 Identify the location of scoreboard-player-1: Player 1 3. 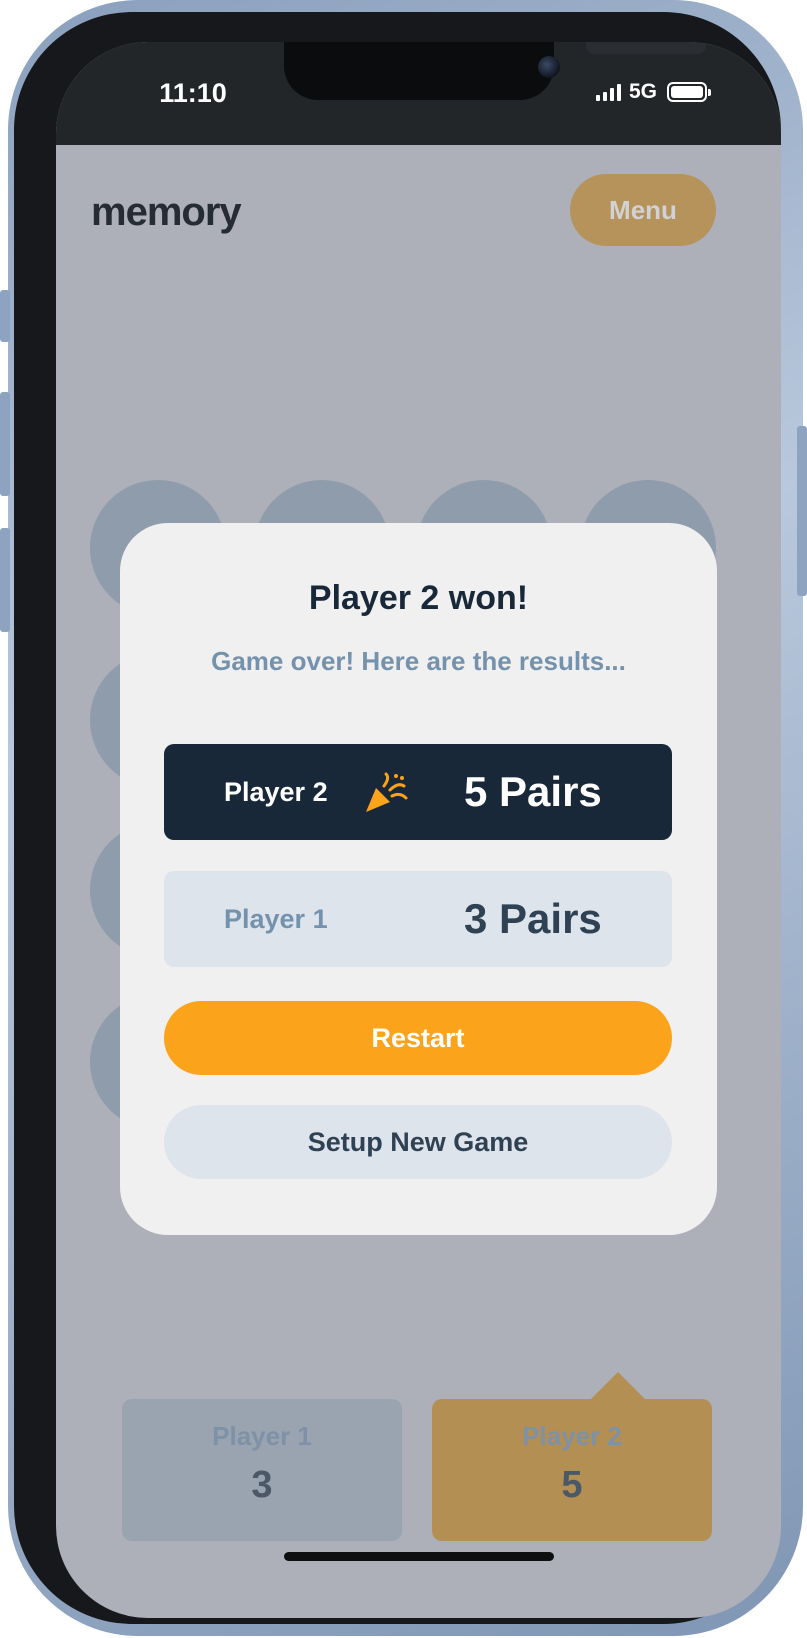
(262, 1470).